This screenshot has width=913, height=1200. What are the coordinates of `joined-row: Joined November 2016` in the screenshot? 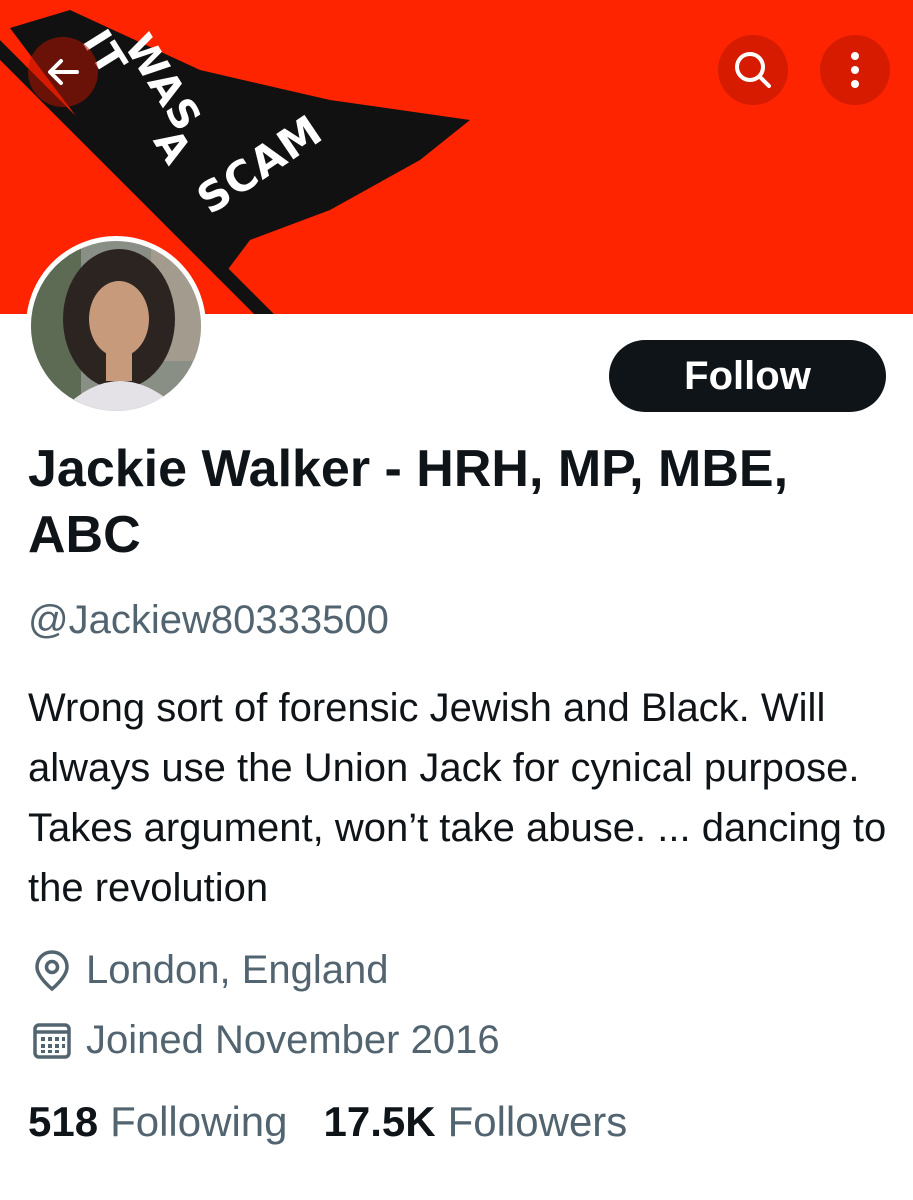 It's located at (264, 1040).